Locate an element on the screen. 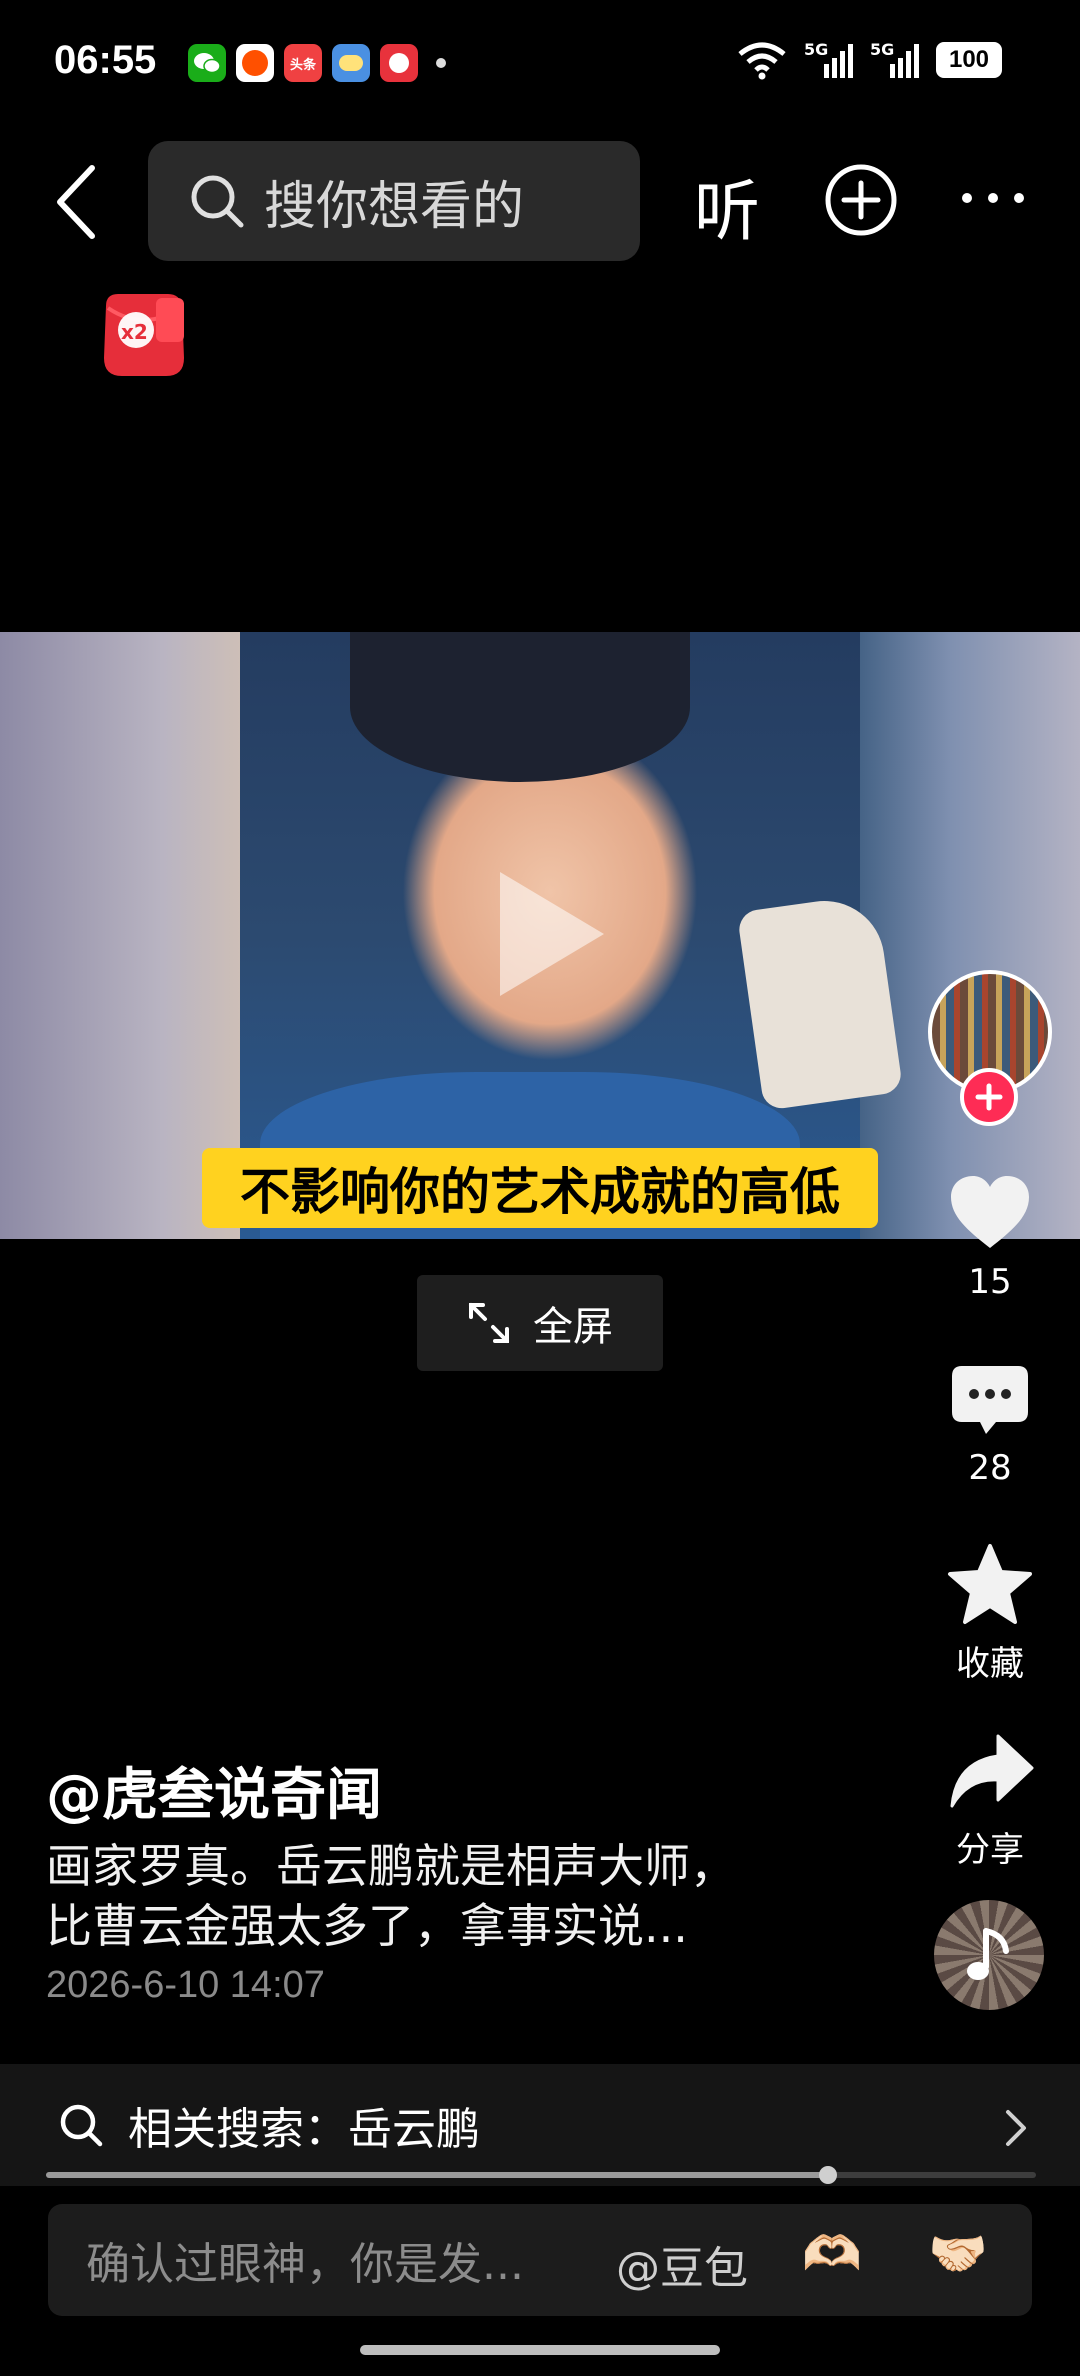 This screenshot has width=1080, height=2376. wechat-icon is located at coordinates (207, 63).